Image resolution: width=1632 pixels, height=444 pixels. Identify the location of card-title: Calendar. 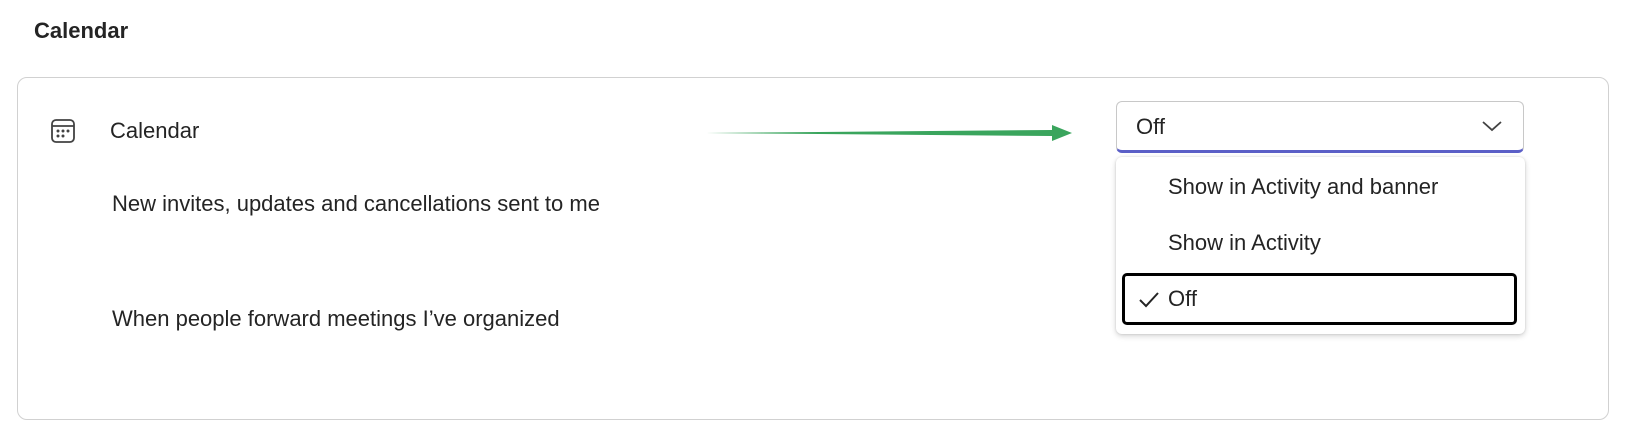
(155, 130).